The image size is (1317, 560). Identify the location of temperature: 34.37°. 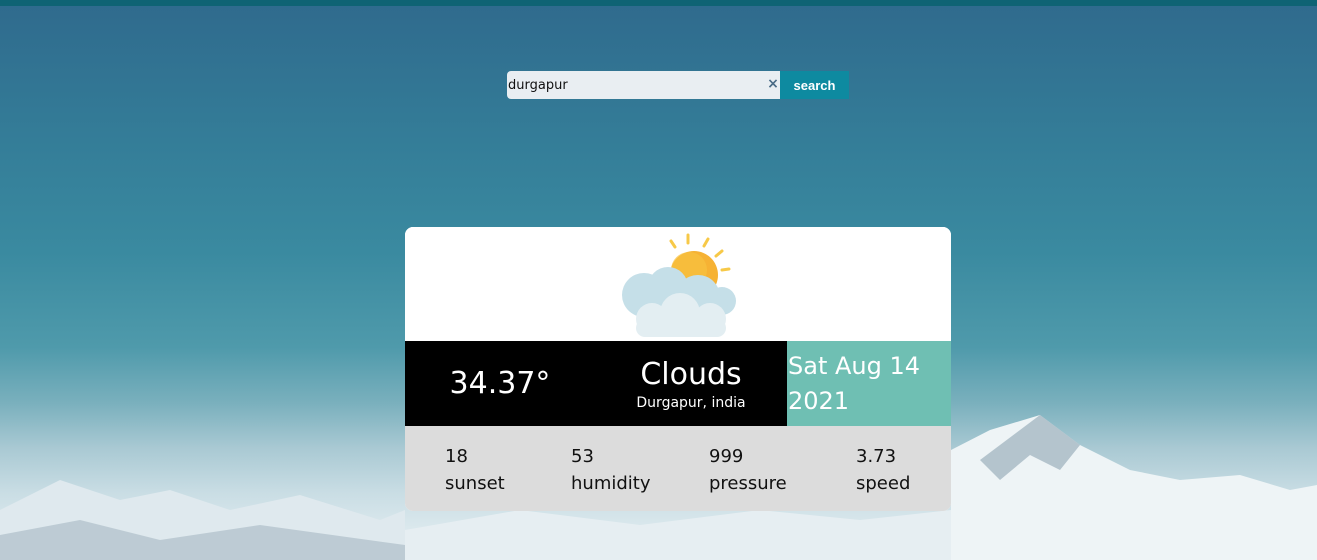
(500, 383).